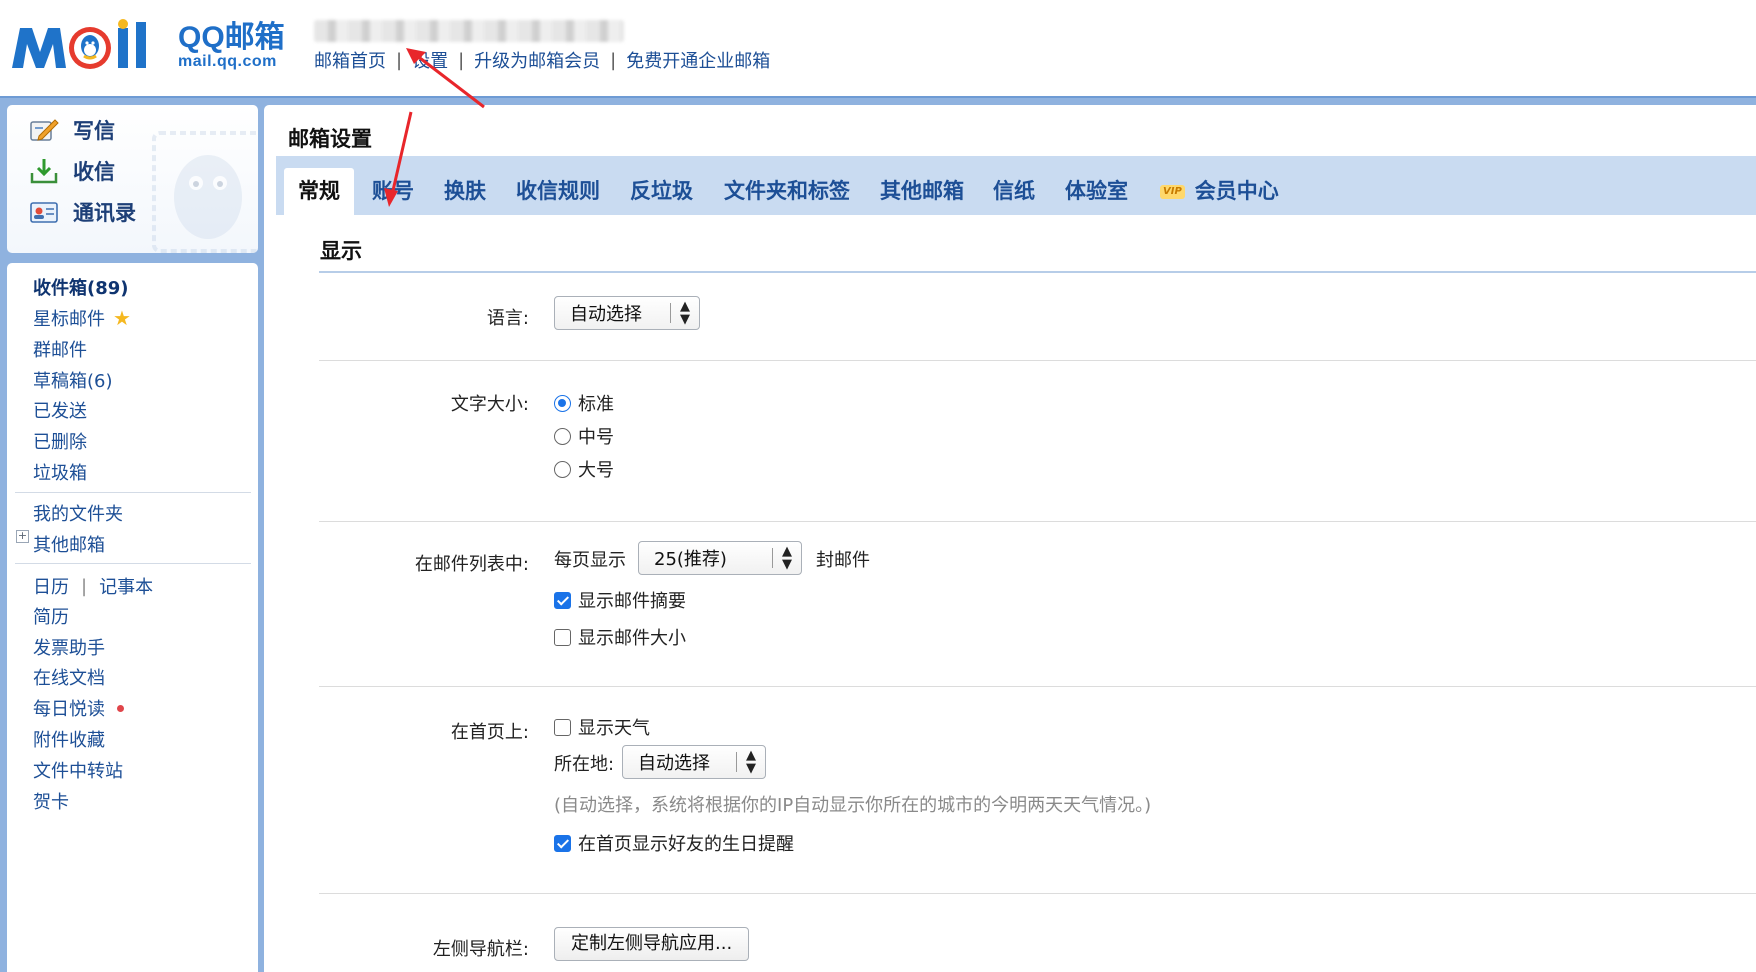 Image resolution: width=1756 pixels, height=972 pixels. I want to click on compose-icon, so click(44, 130).